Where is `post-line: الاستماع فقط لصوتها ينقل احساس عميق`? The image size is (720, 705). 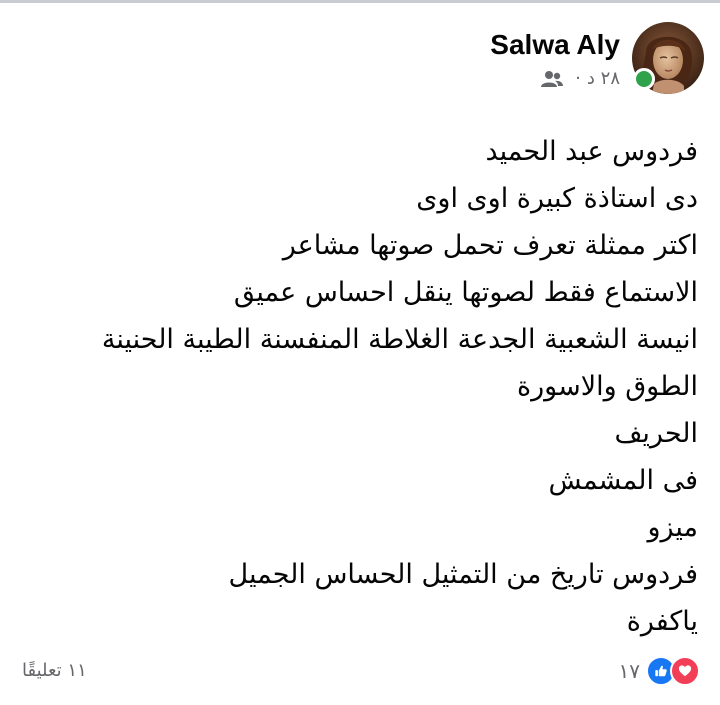
post-line: الاستماع فقط لصوتها ينقل احساس عميق is located at coordinates (465, 292).